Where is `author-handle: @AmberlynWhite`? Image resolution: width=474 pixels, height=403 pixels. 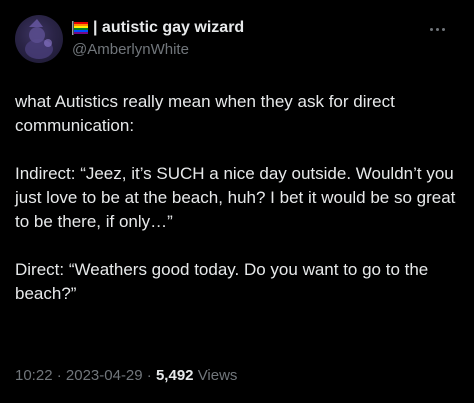
author-handle: @AmberlynWhite is located at coordinates (158, 50).